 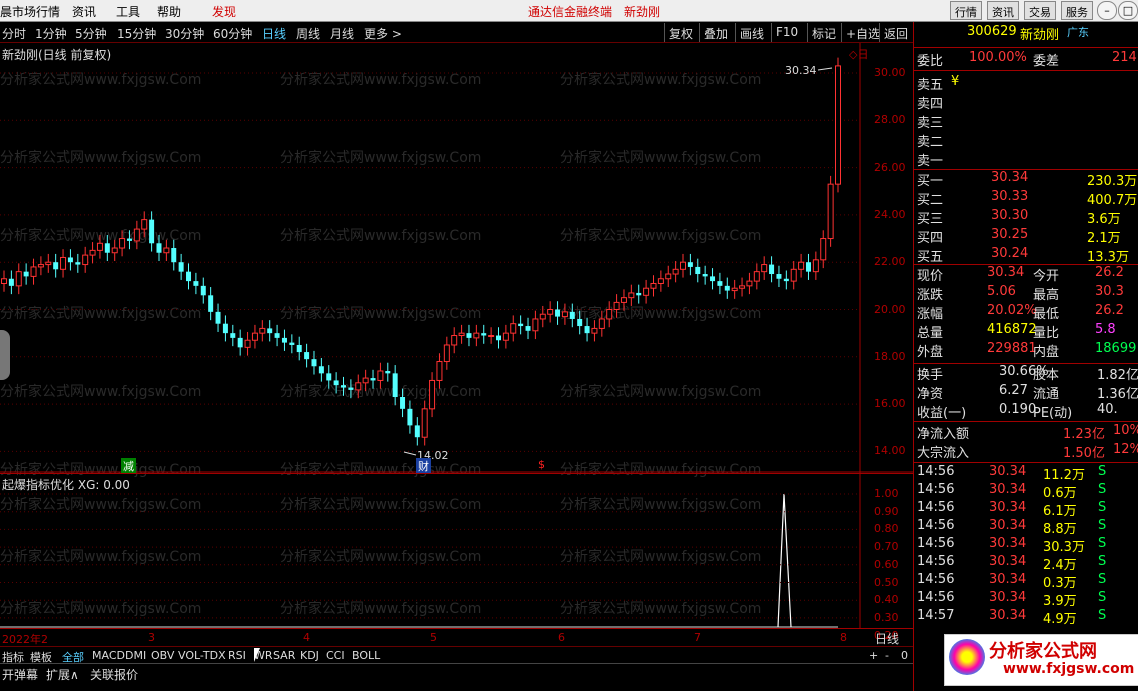 I want to click on danmu-button: 开弹幕, so click(x=20, y=674).